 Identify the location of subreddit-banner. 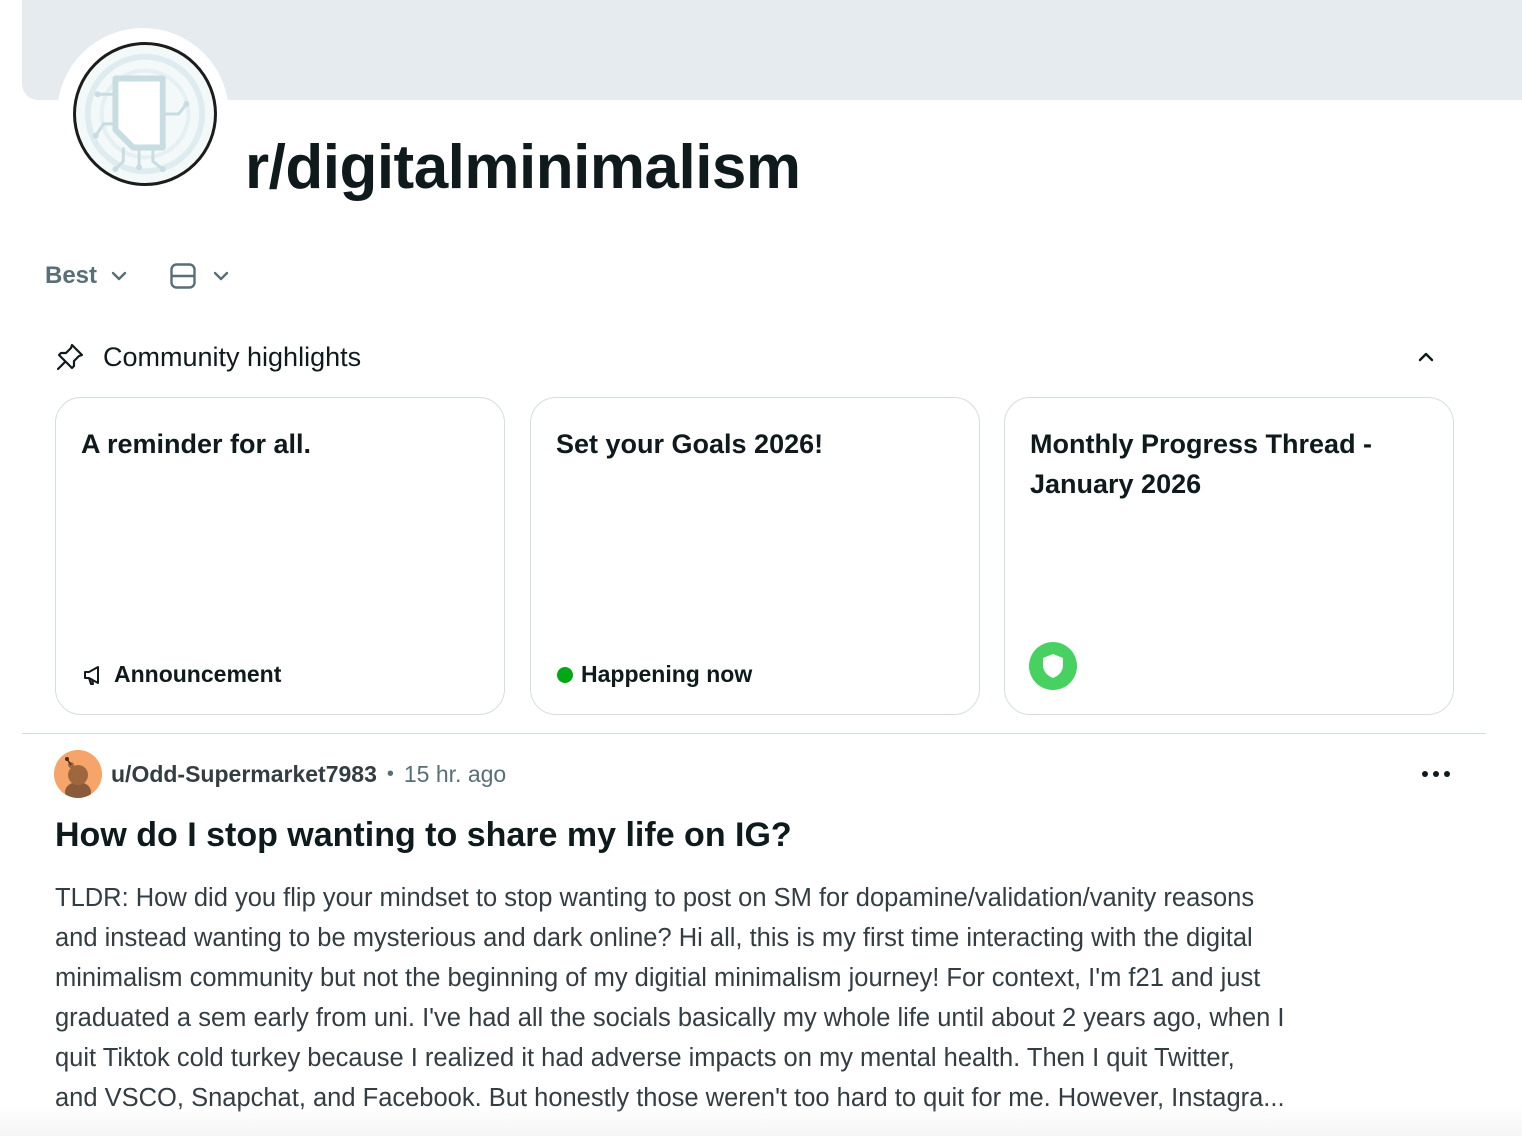
(772, 50).